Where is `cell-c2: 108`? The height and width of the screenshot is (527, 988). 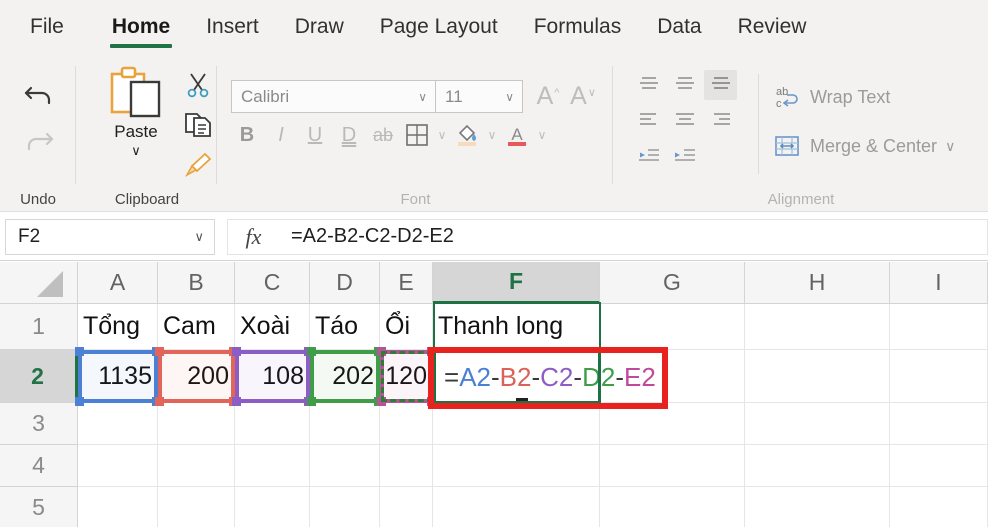 cell-c2: 108 is located at coordinates (272, 376).